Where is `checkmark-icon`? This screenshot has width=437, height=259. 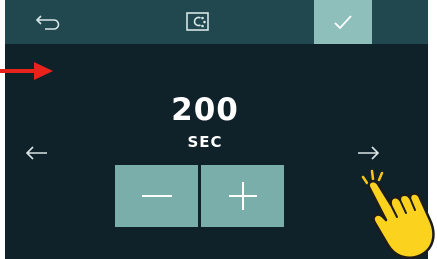
checkmark-icon is located at coordinates (343, 22).